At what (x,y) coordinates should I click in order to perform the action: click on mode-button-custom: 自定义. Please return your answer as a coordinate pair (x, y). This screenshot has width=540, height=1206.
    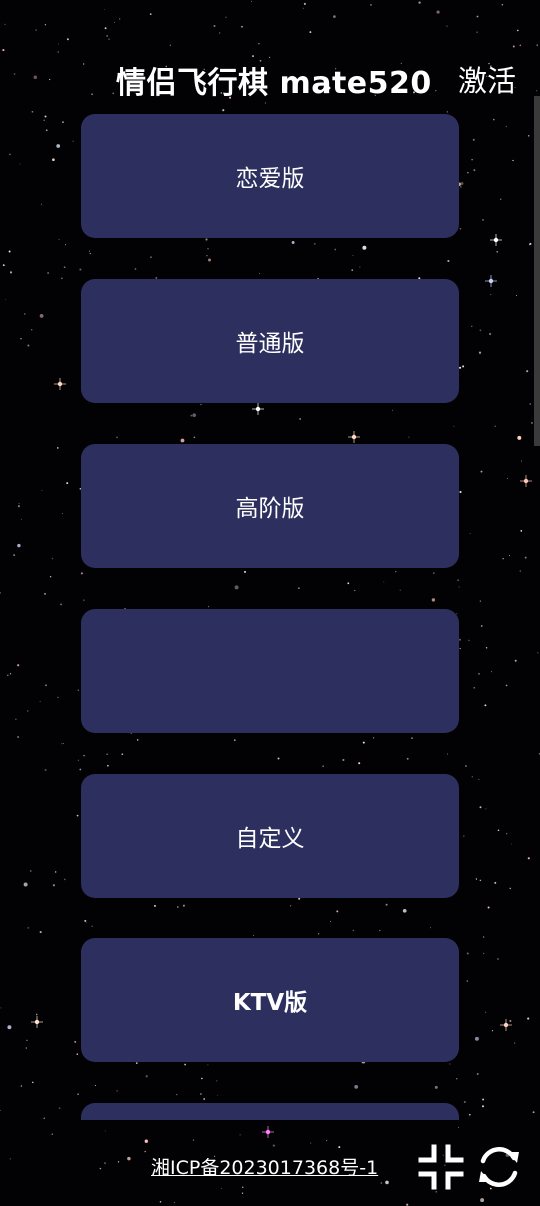
    Looking at the image, I should click on (270, 836).